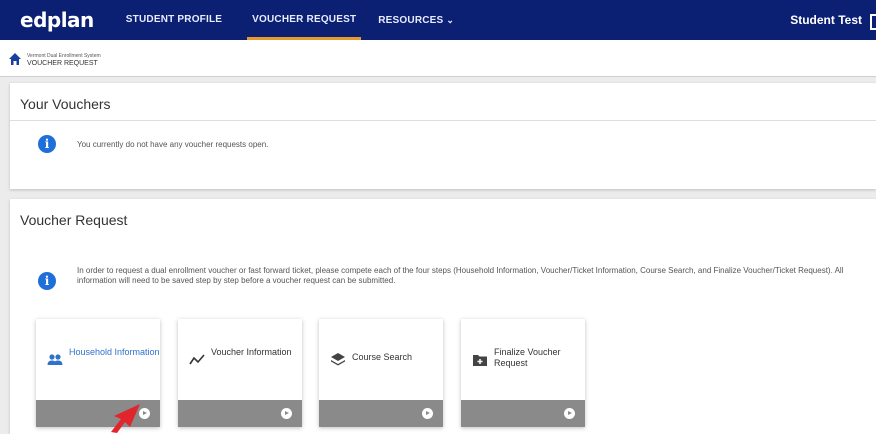 This screenshot has height=434, width=876. What do you see at coordinates (240, 373) in the screenshot?
I see `step-voucher-information-card: Voucher Information` at bounding box center [240, 373].